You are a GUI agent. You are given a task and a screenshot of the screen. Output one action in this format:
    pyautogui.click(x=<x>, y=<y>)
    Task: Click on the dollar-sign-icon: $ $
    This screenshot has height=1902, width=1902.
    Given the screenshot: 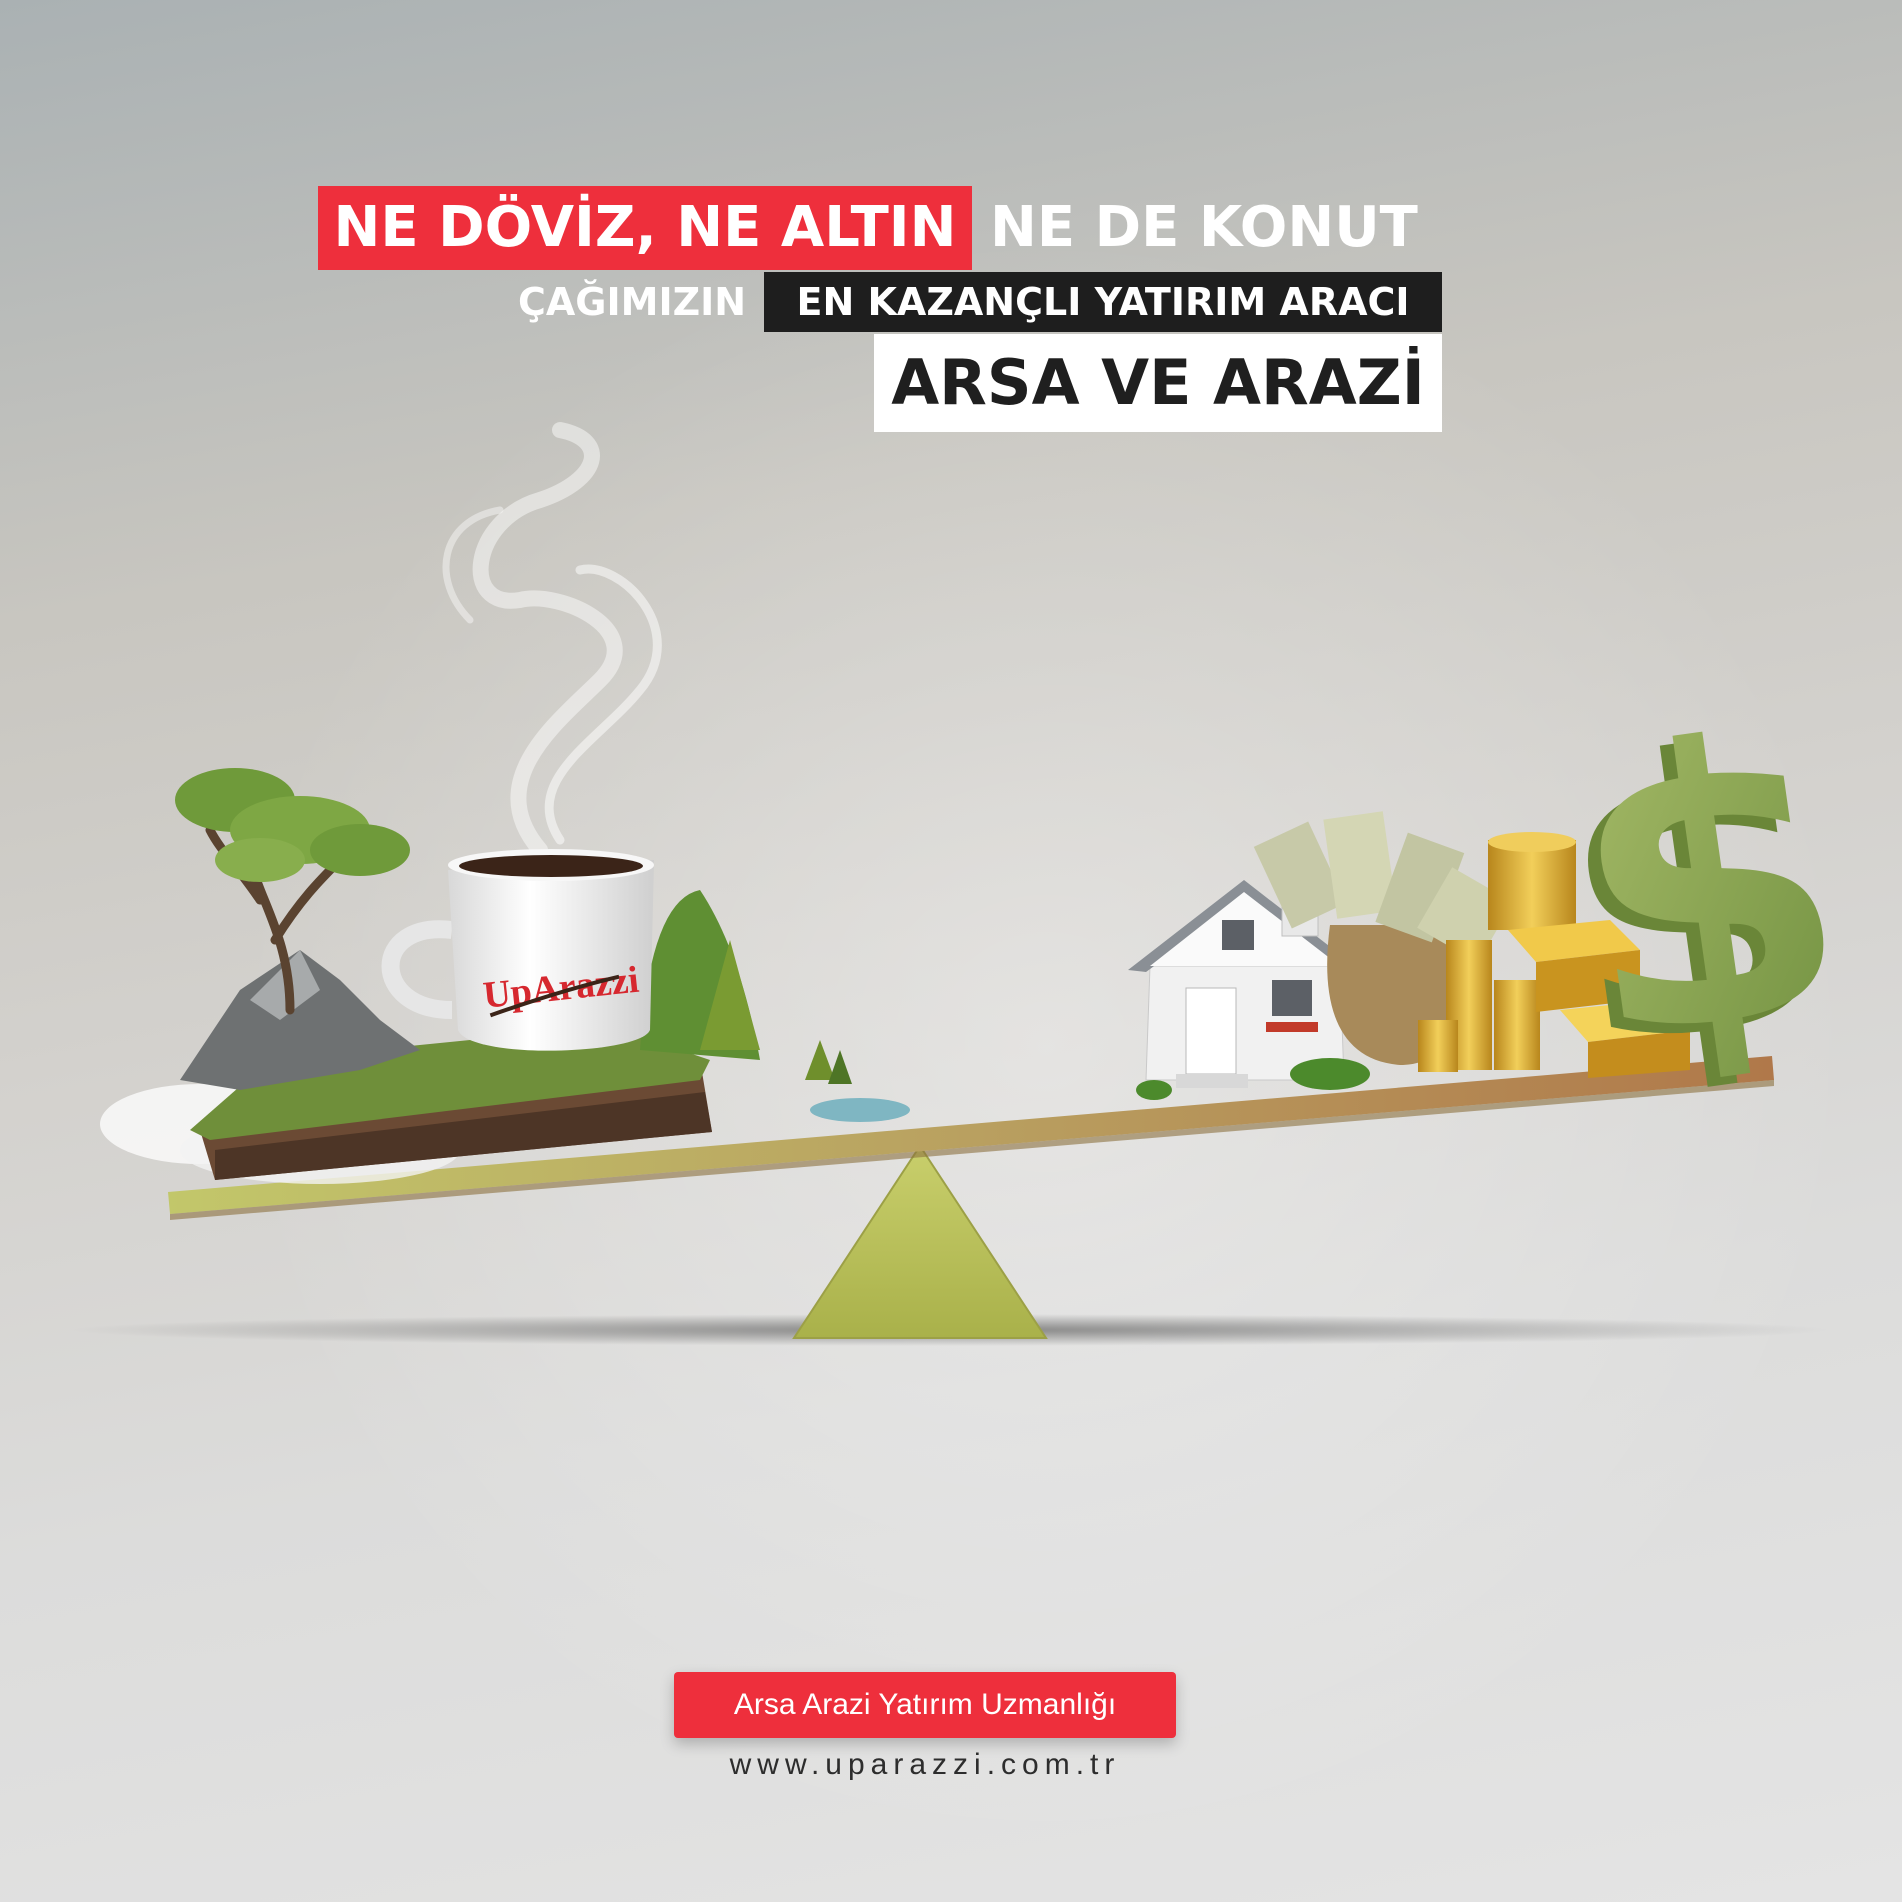 What is the action you would take?
    pyautogui.click(x=1703, y=894)
    